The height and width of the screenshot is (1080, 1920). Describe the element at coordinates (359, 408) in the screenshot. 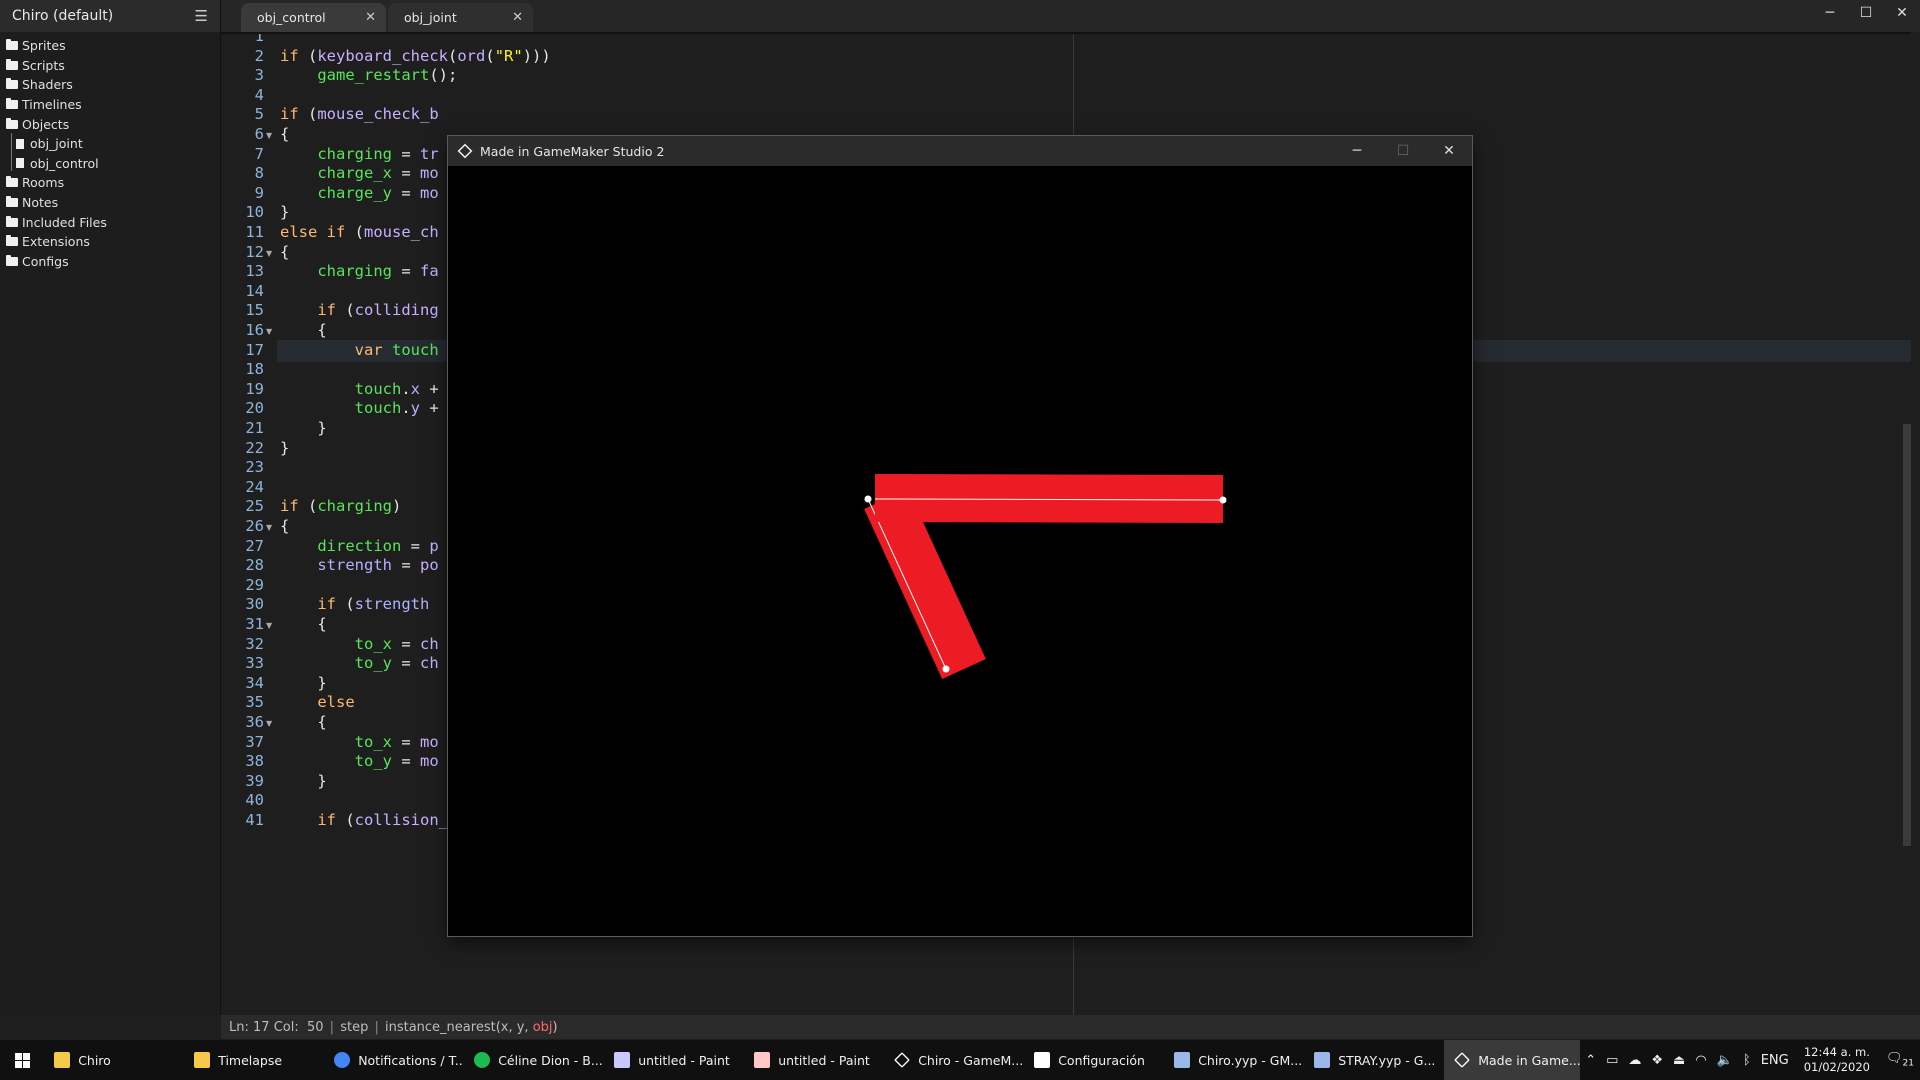

I see `code-line: touch.y +` at that location.